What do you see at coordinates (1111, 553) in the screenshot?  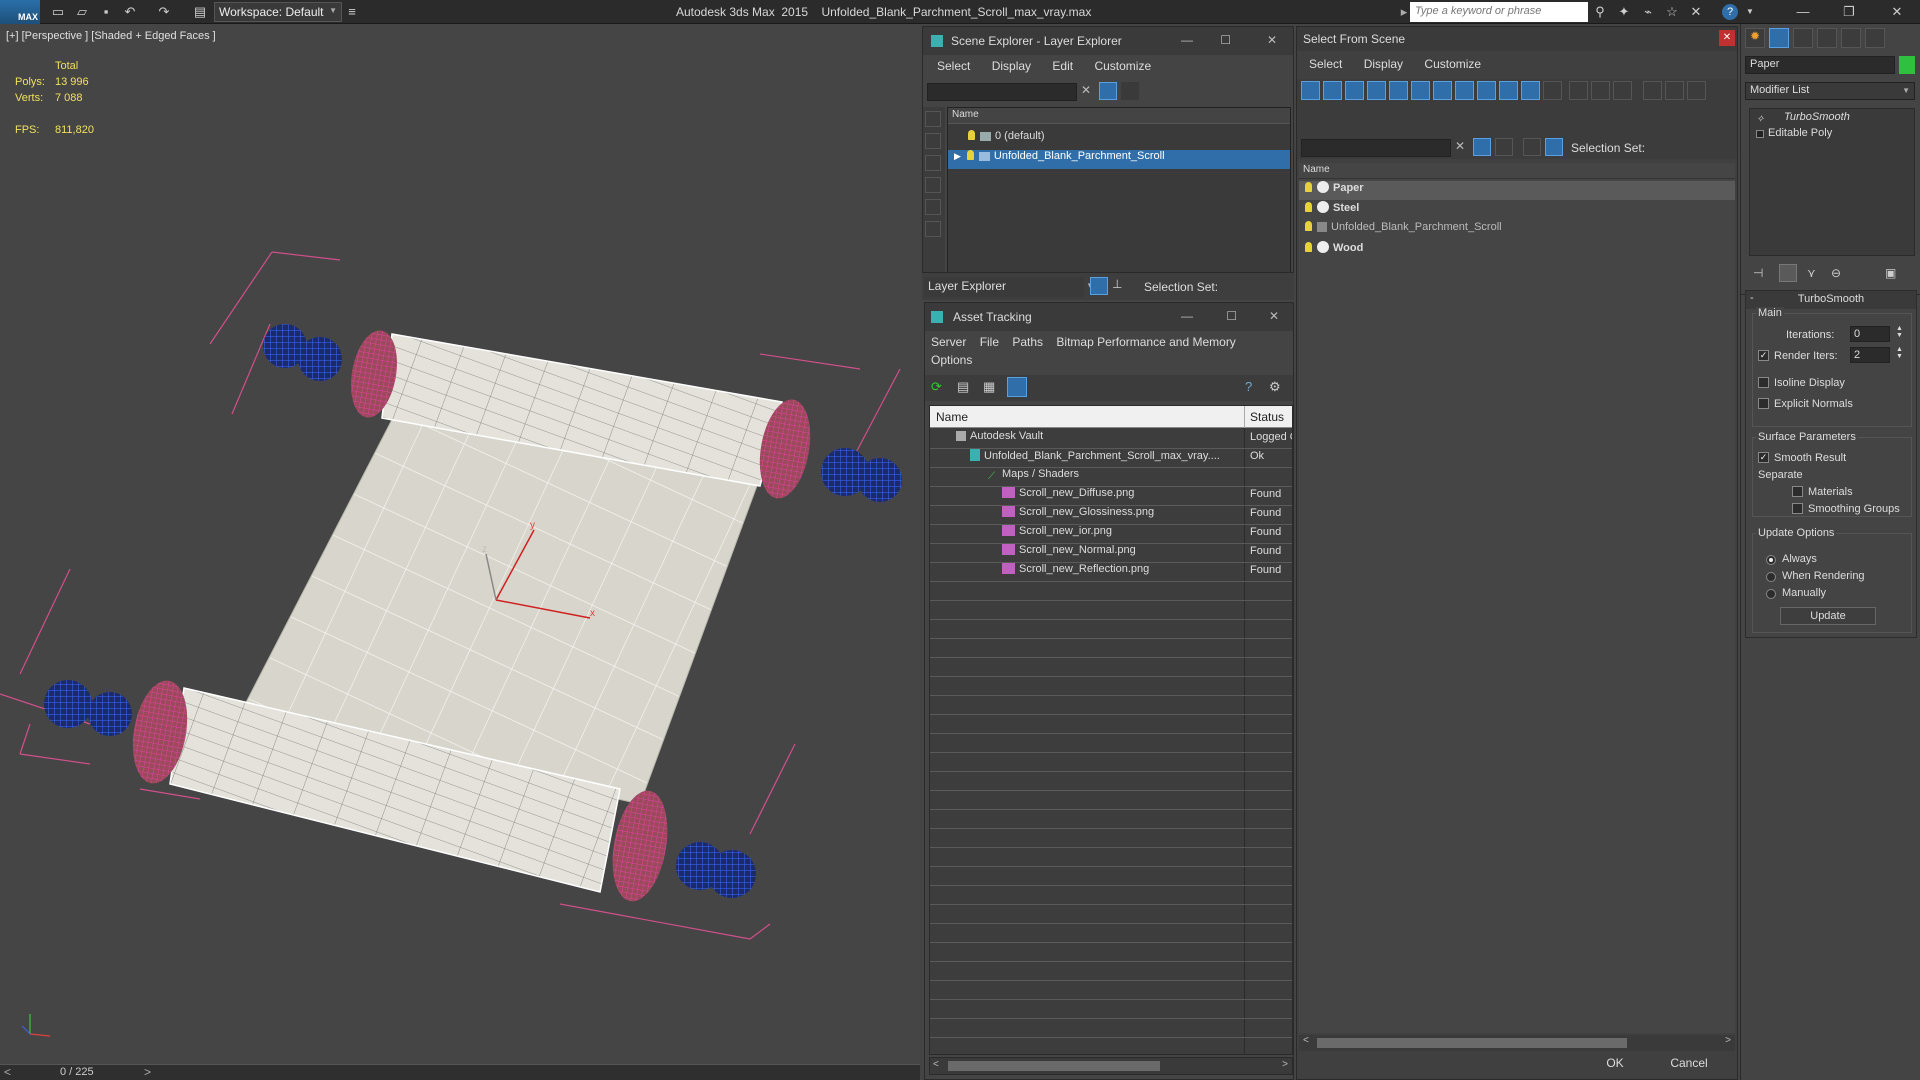 I see `asset-row-png: Scroll_new_Normal.png Found` at bounding box center [1111, 553].